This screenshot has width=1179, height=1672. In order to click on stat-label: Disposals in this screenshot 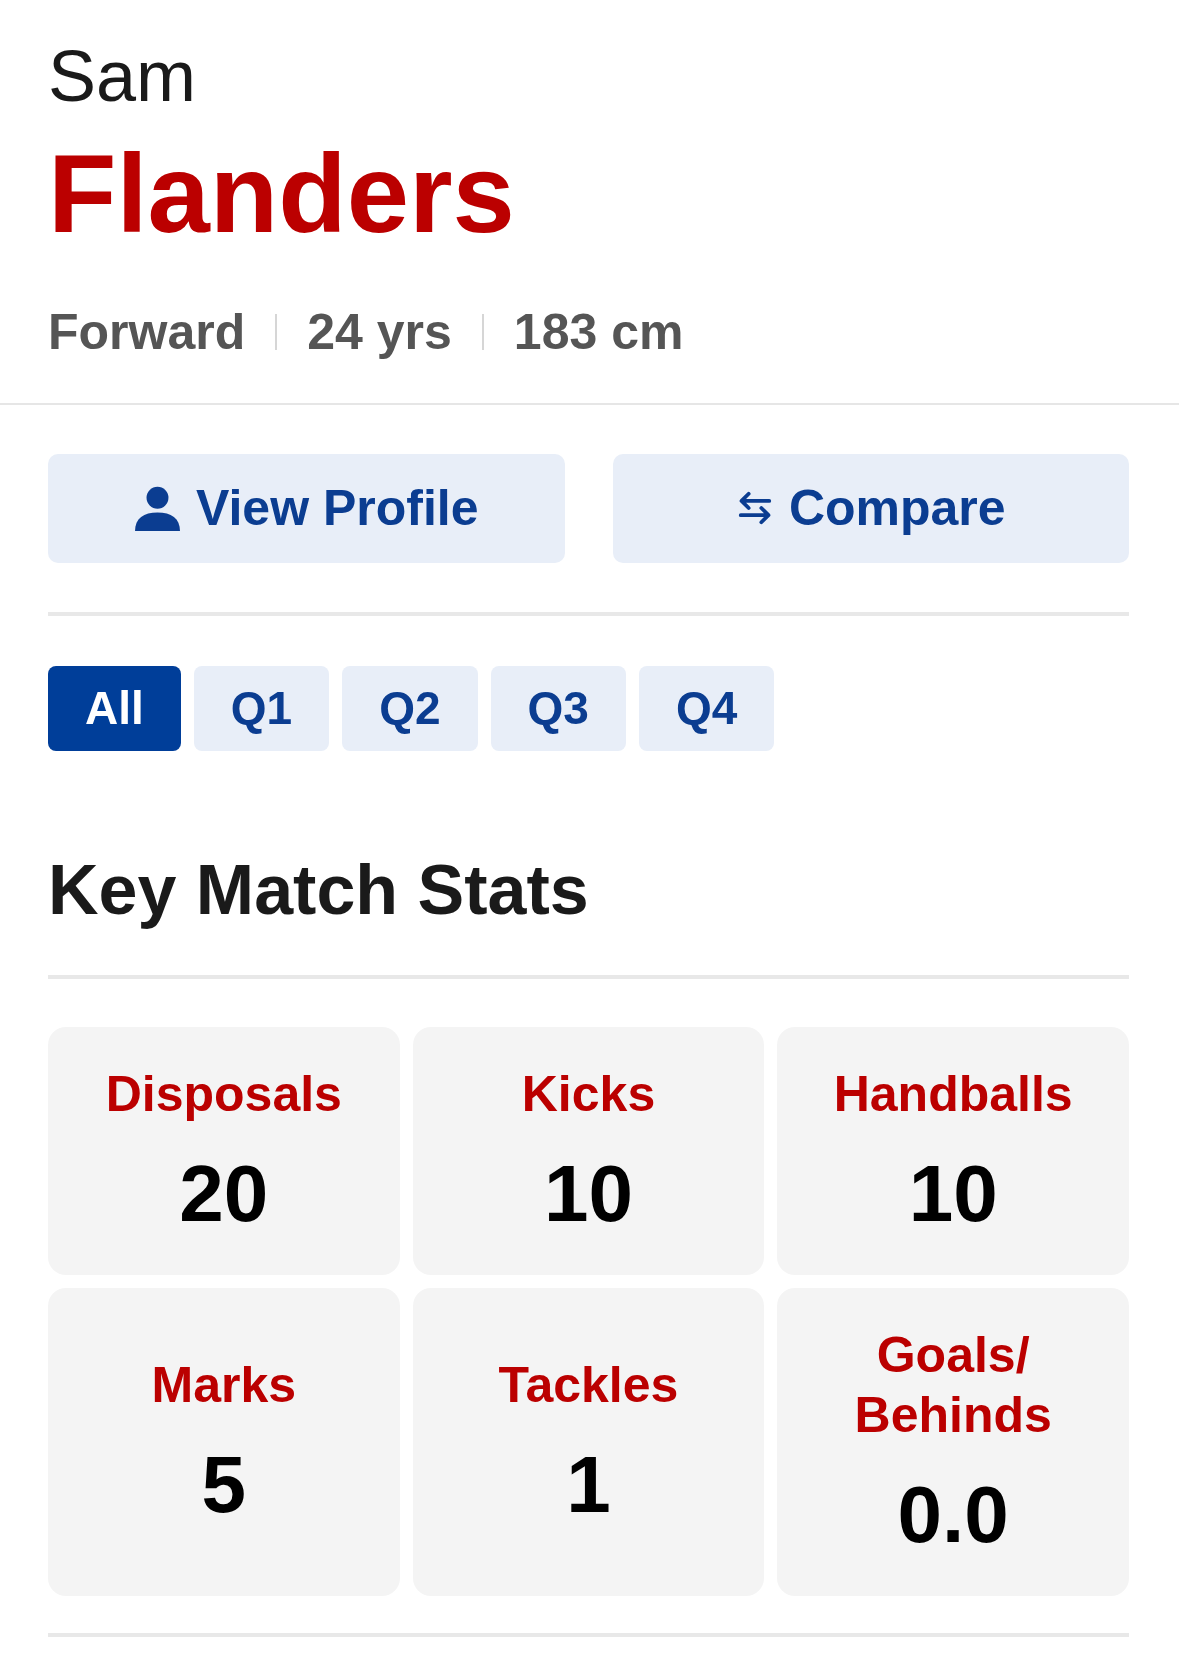, I will do `click(223, 1094)`.